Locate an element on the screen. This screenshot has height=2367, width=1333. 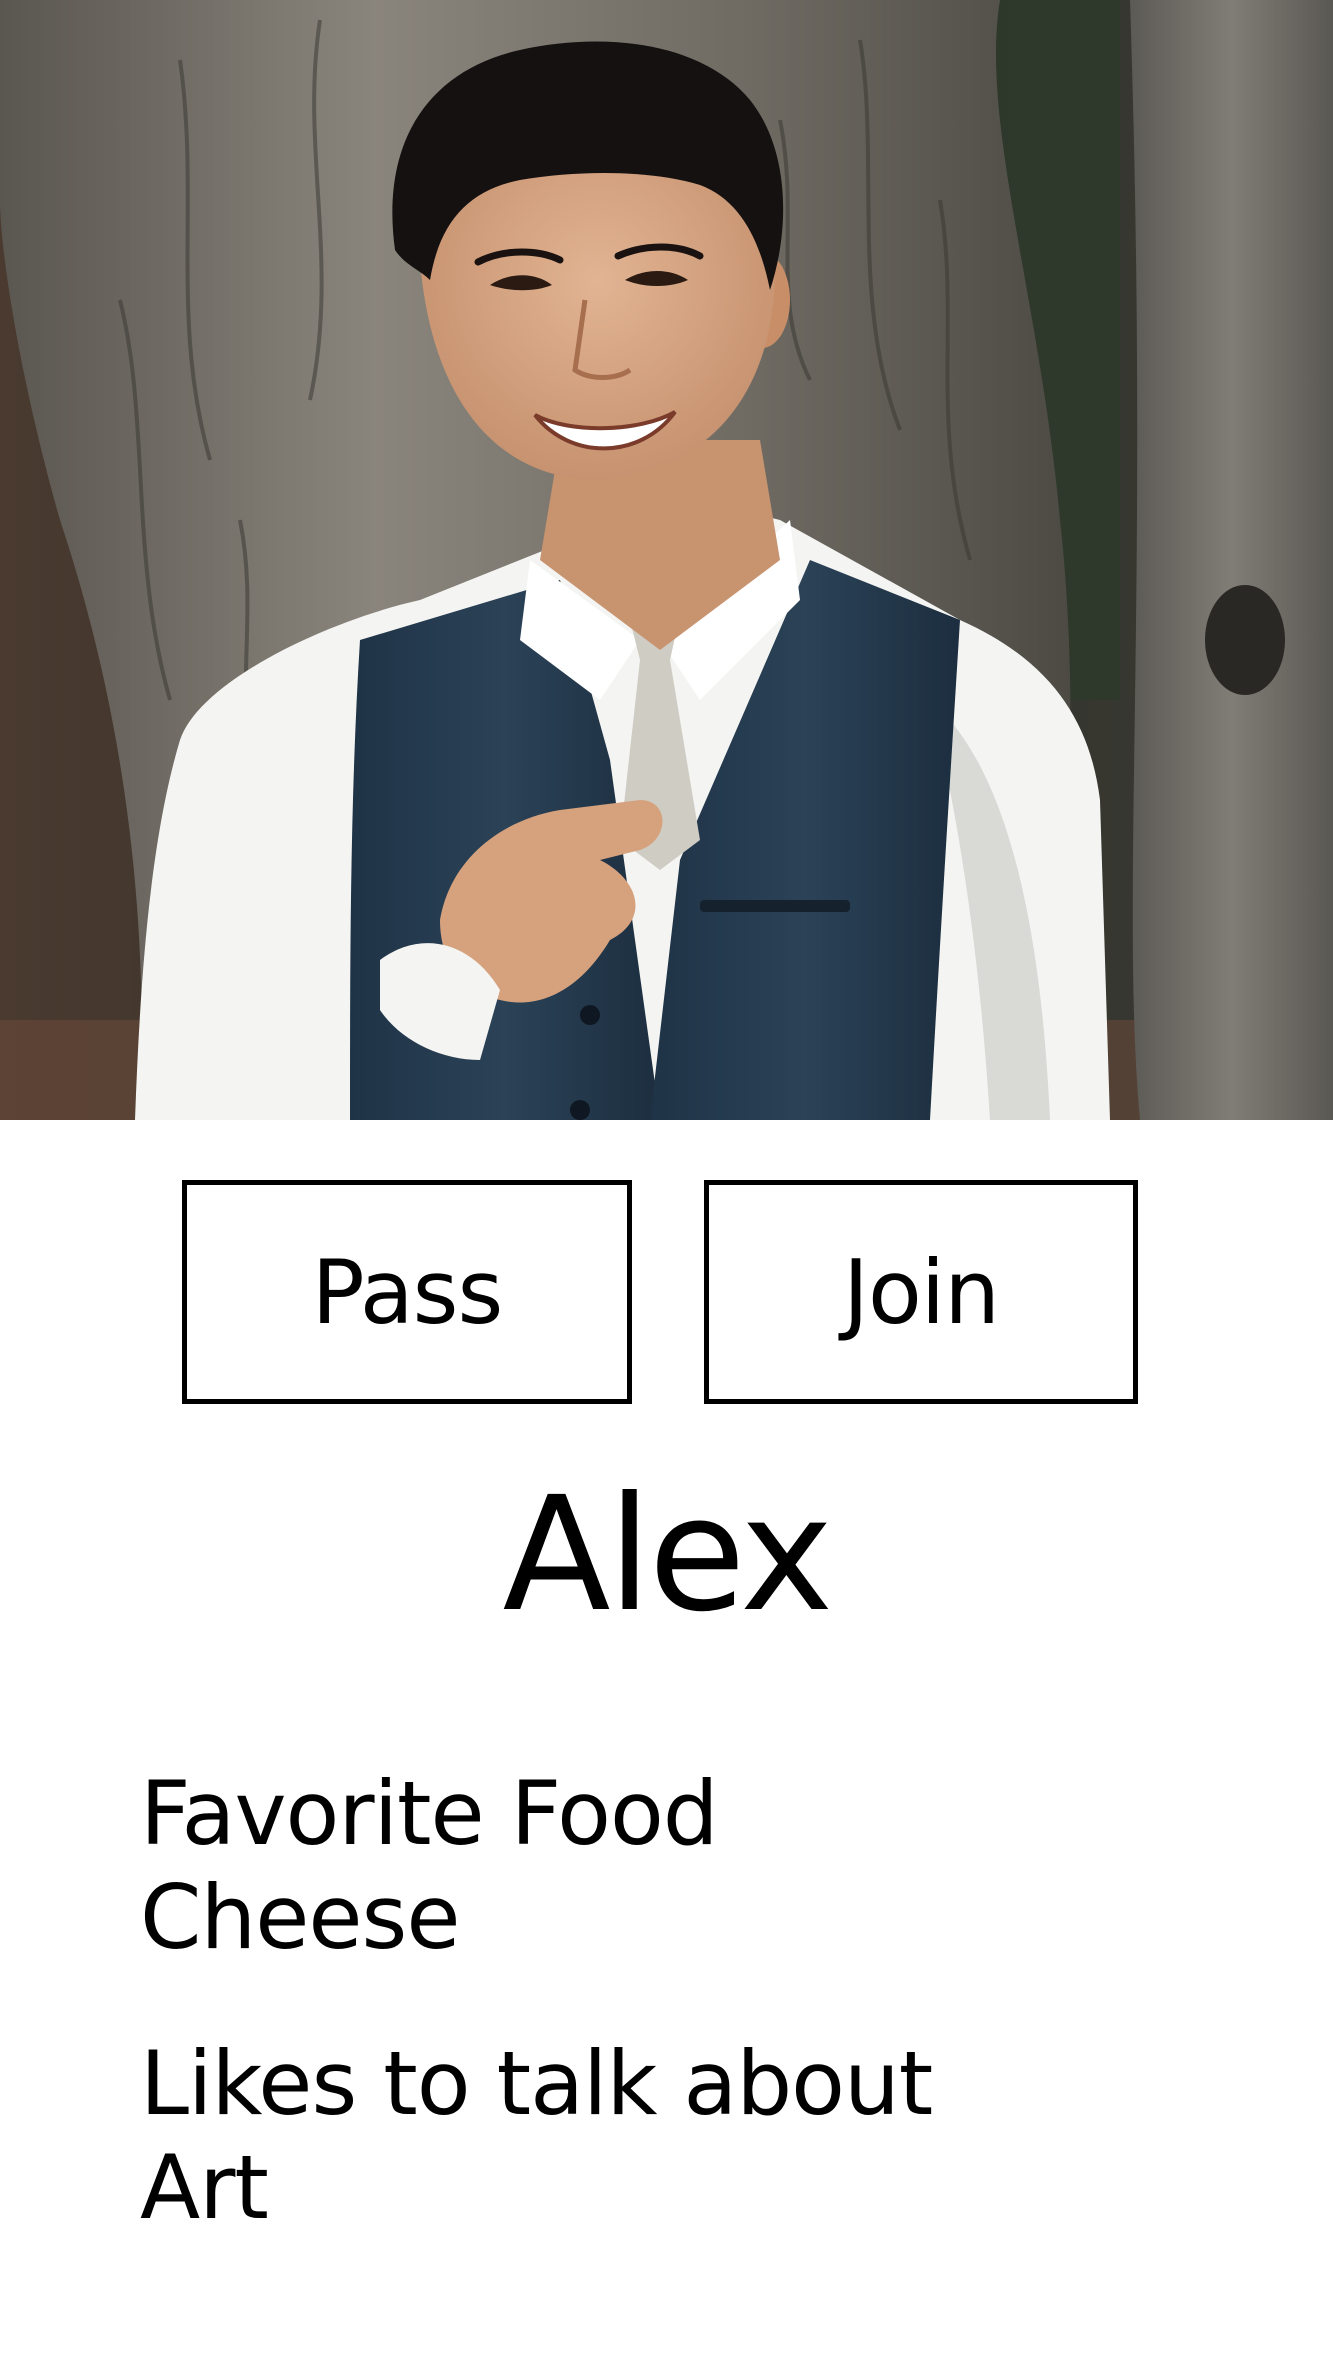
detail-label: Likes to talk about is located at coordinates (536, 2083).